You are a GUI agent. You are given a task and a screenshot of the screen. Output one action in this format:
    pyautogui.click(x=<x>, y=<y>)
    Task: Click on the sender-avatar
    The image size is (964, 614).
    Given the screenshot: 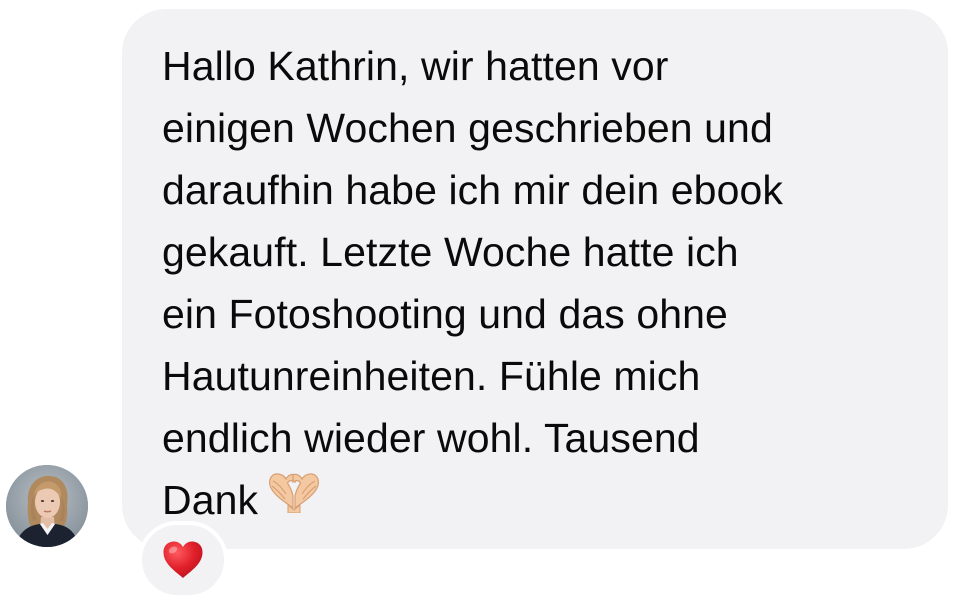 What is the action you would take?
    pyautogui.click(x=47, y=506)
    